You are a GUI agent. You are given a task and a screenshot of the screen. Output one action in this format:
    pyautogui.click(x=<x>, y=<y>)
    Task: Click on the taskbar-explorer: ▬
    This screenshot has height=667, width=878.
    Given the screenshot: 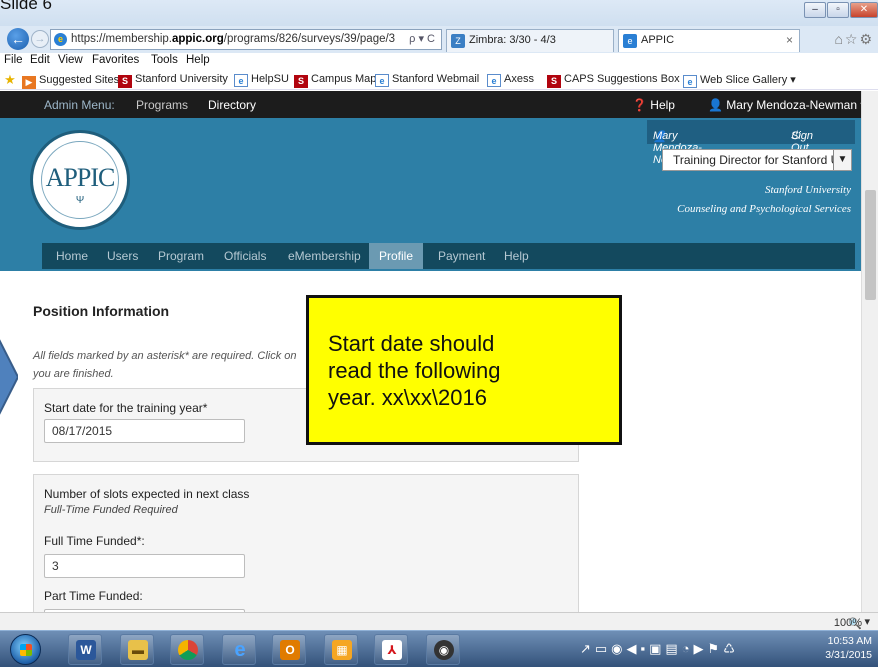 What is the action you would take?
    pyautogui.click(x=137, y=649)
    